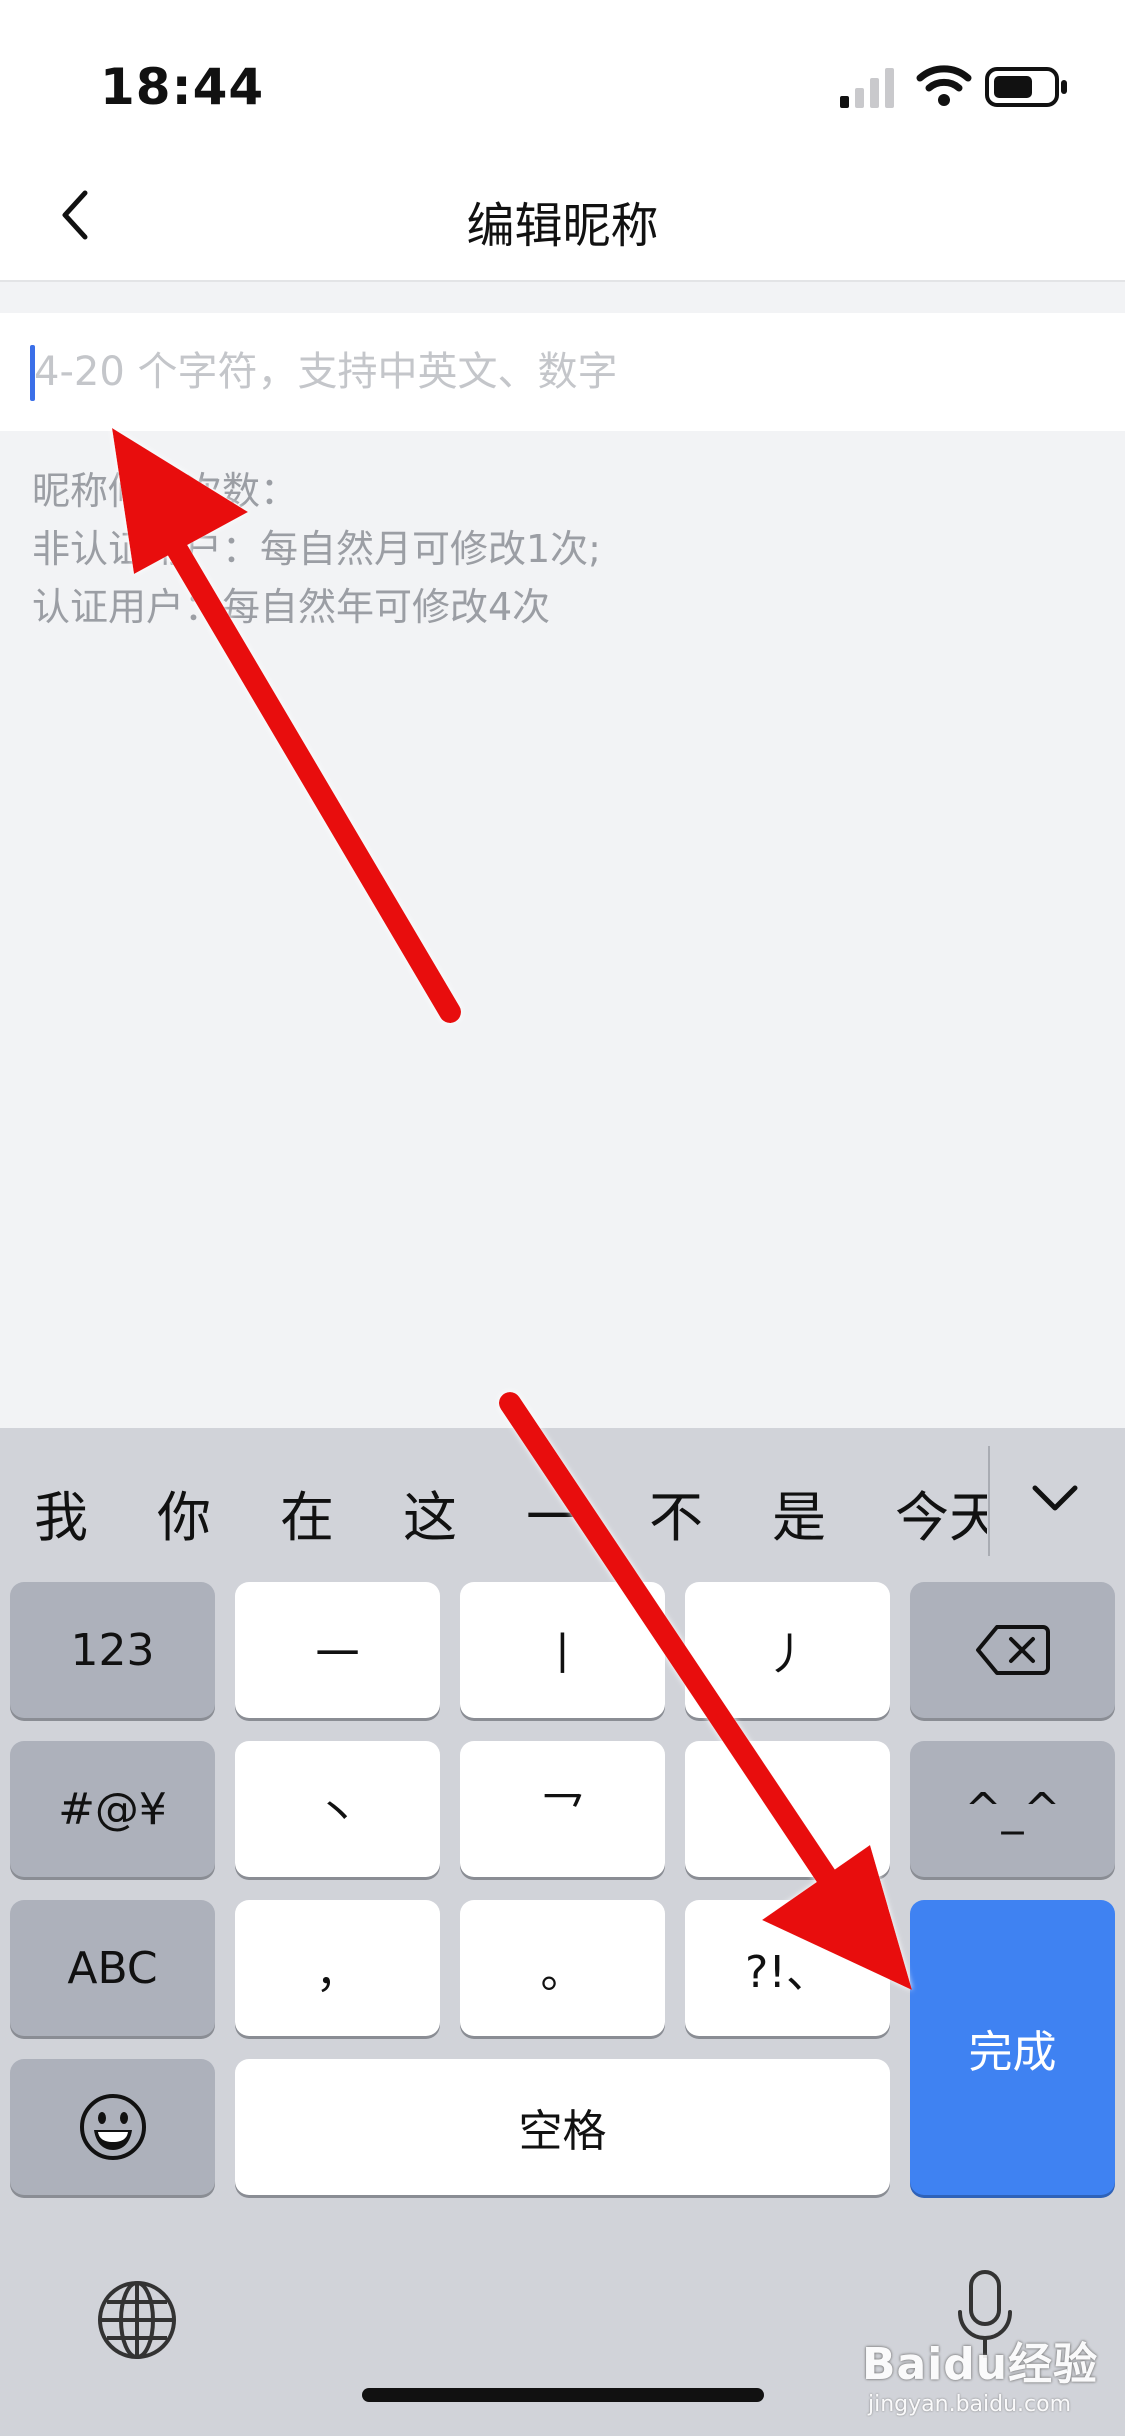 This screenshot has height=2436, width=1125. I want to click on stroke-shu-key: 丨, so click(562, 1650).